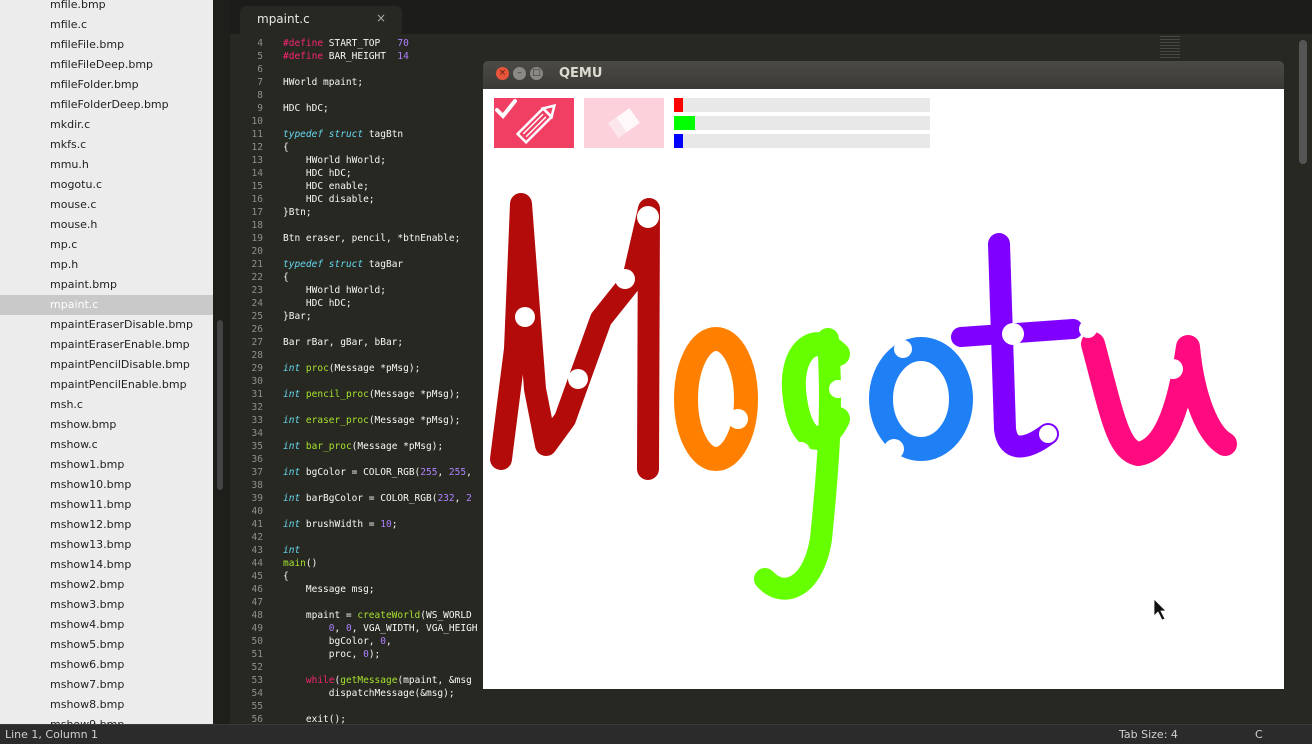 The height and width of the screenshot is (744, 1312). What do you see at coordinates (1148, 734) in the screenshot?
I see `tab-size: Tab Size: 4` at bounding box center [1148, 734].